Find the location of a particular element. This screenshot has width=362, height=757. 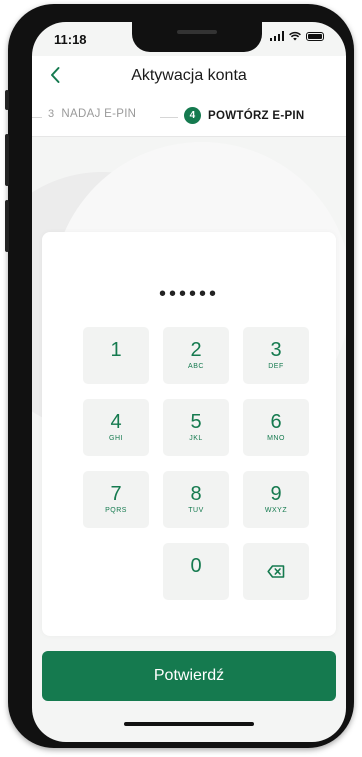

volume-up-button is located at coordinates (7, 160).